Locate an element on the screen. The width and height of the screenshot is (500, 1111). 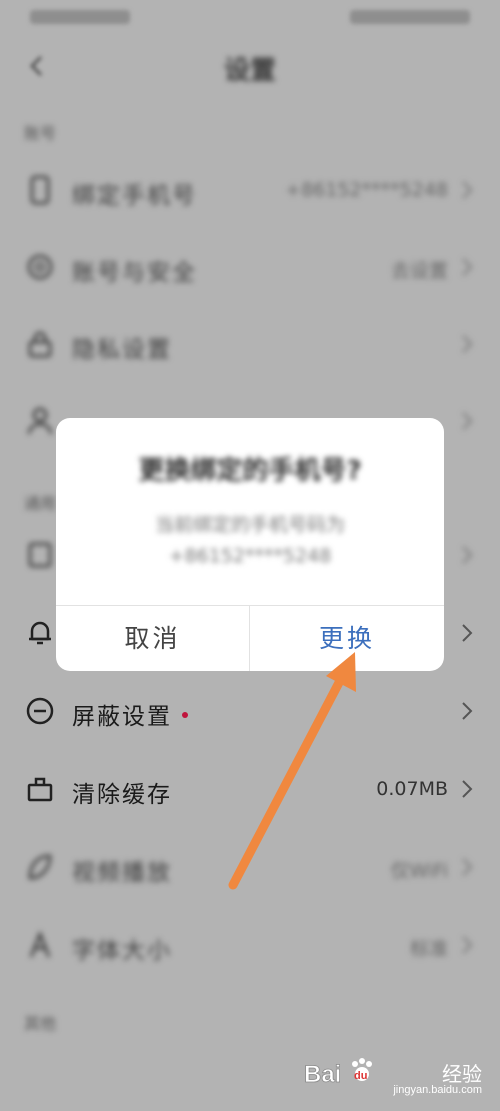
section-label-general: 通用 is located at coordinates (40, 503).